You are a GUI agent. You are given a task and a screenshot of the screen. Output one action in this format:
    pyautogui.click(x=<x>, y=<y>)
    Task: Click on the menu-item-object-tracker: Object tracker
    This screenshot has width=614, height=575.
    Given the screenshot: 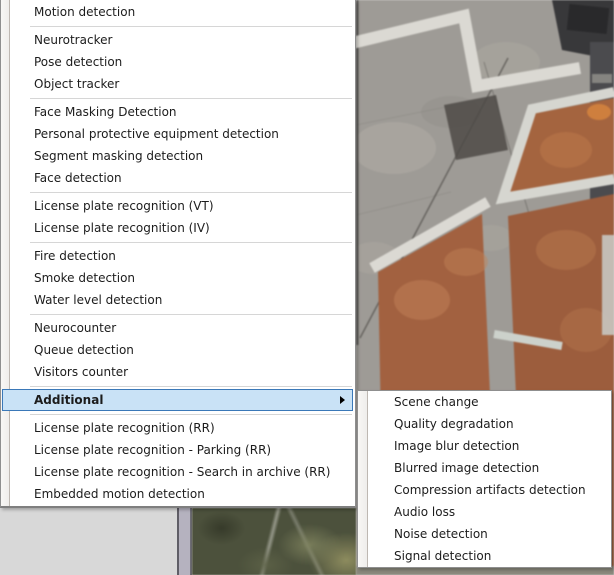 What is the action you would take?
    pyautogui.click(x=178, y=84)
    